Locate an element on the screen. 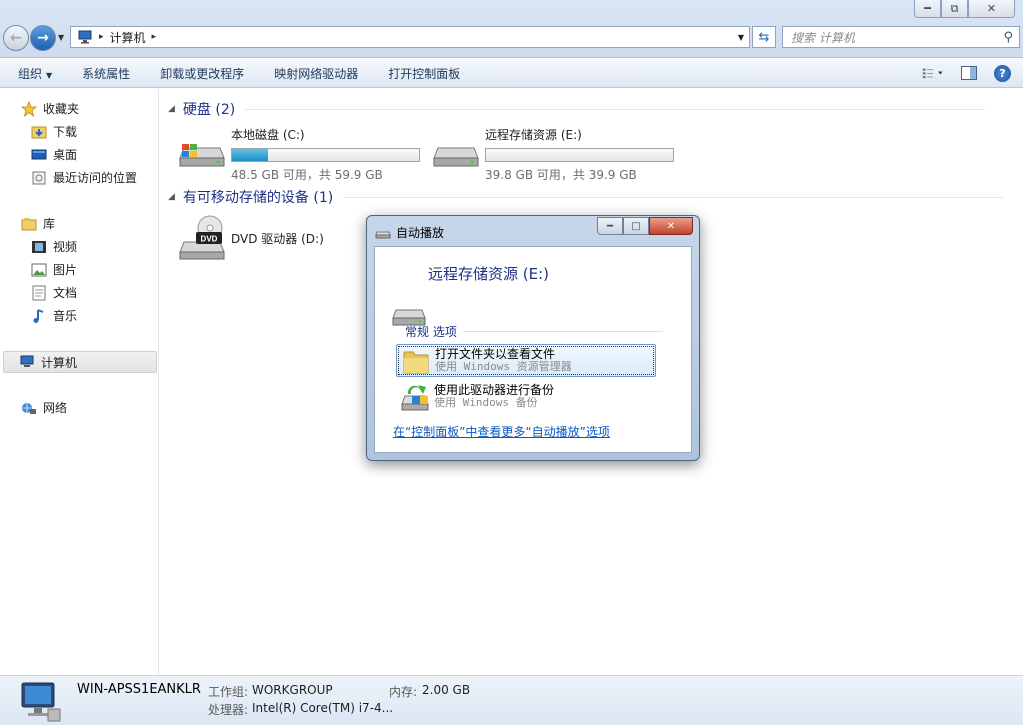 This screenshot has width=1023, height=725. refresh-button: ⇆ is located at coordinates (764, 37).